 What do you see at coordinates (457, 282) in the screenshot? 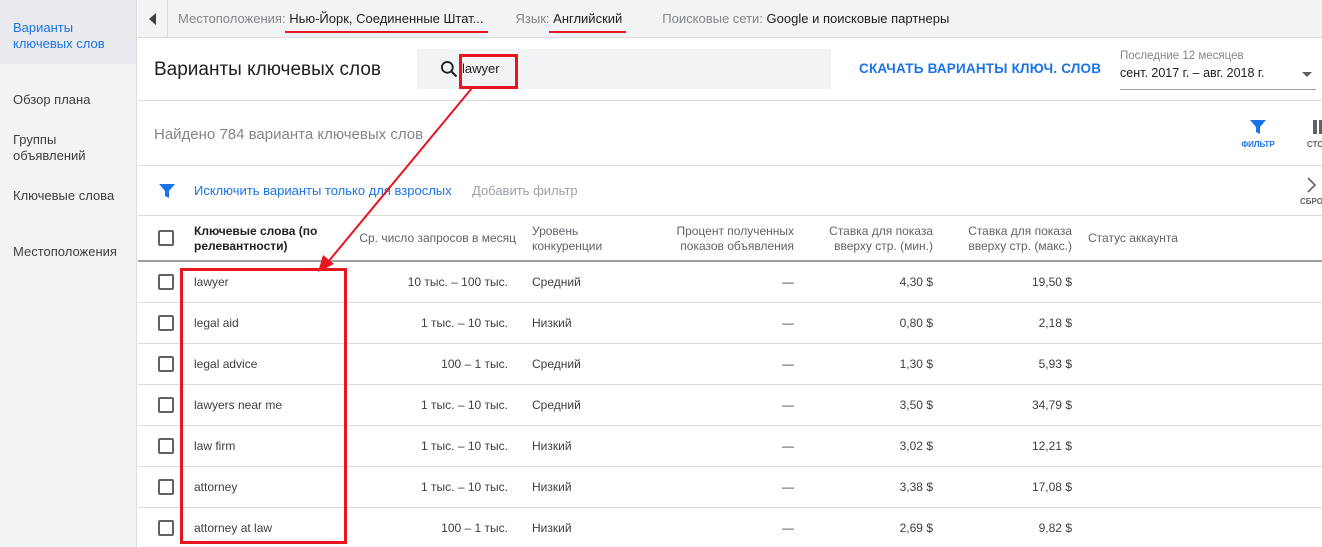
I see `avg-searches-cell: 10 тыс. – 100 тыс.` at bounding box center [457, 282].